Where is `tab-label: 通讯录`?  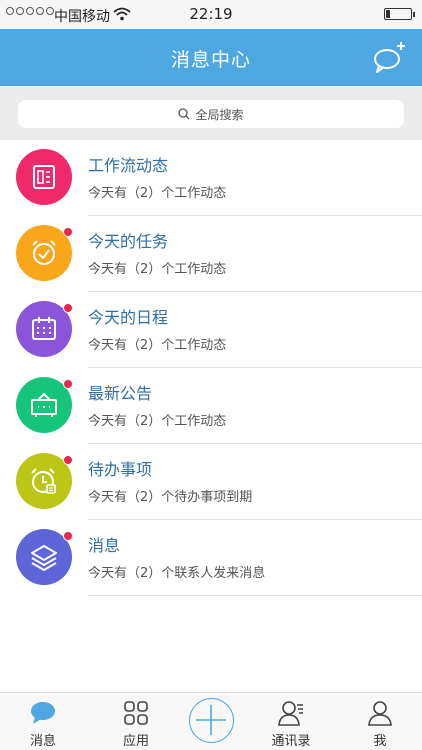
tab-label: 通讯录 is located at coordinates (291, 741).